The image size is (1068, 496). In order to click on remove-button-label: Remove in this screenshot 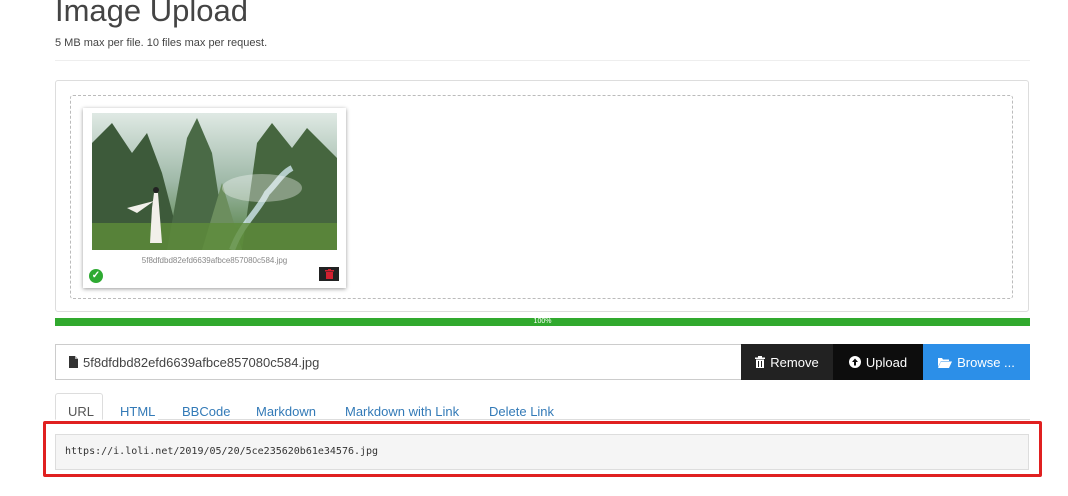, I will do `click(794, 362)`.